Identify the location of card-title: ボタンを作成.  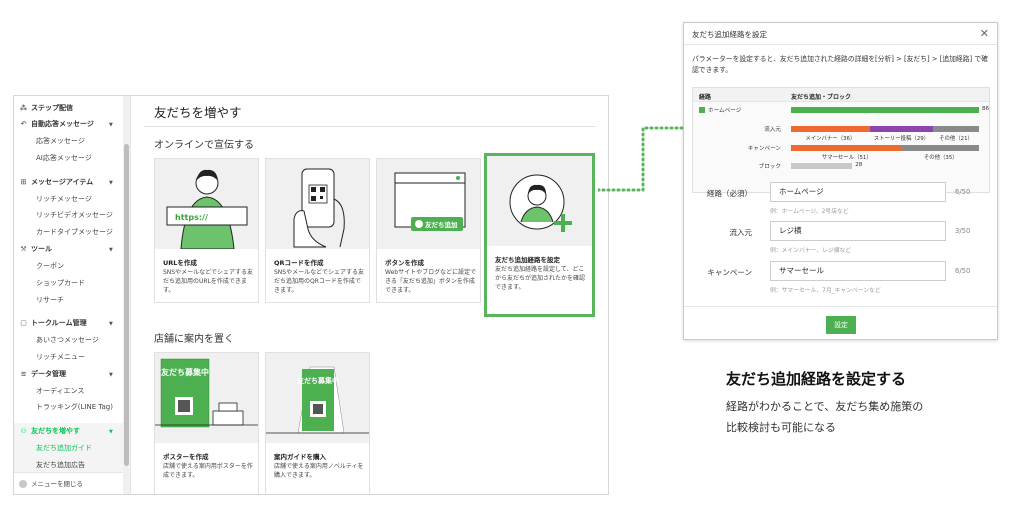
(404, 263).